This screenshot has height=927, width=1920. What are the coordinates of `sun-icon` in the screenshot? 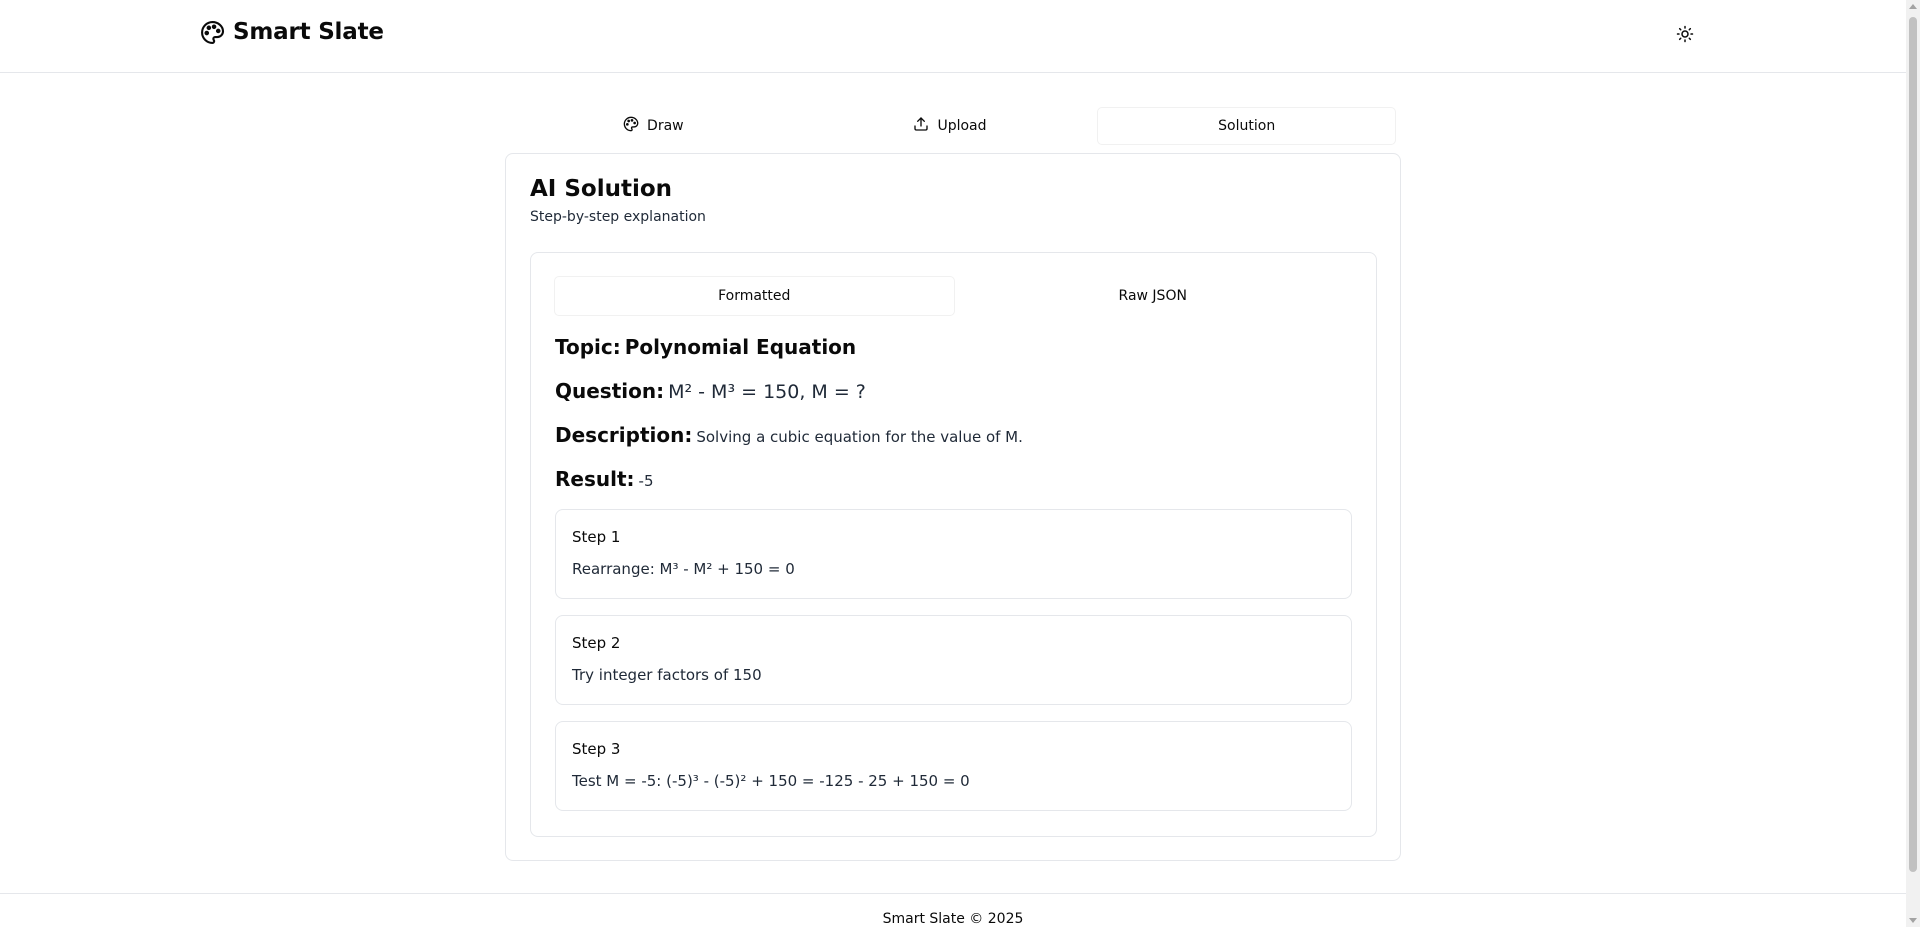 It's located at (1685, 36).